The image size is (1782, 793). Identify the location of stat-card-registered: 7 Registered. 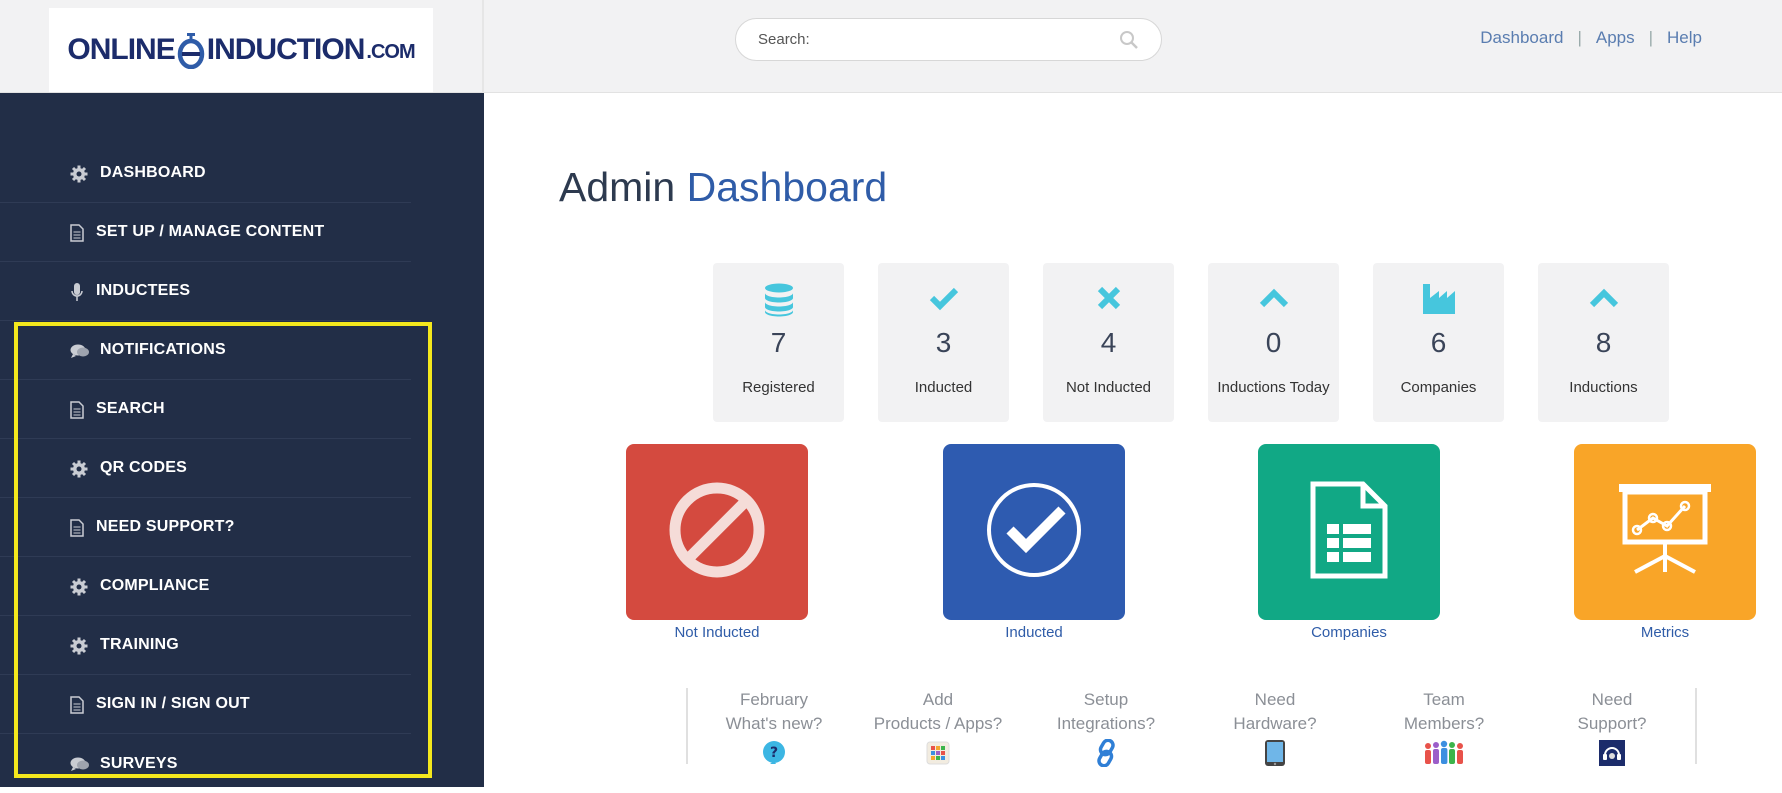
(778, 342).